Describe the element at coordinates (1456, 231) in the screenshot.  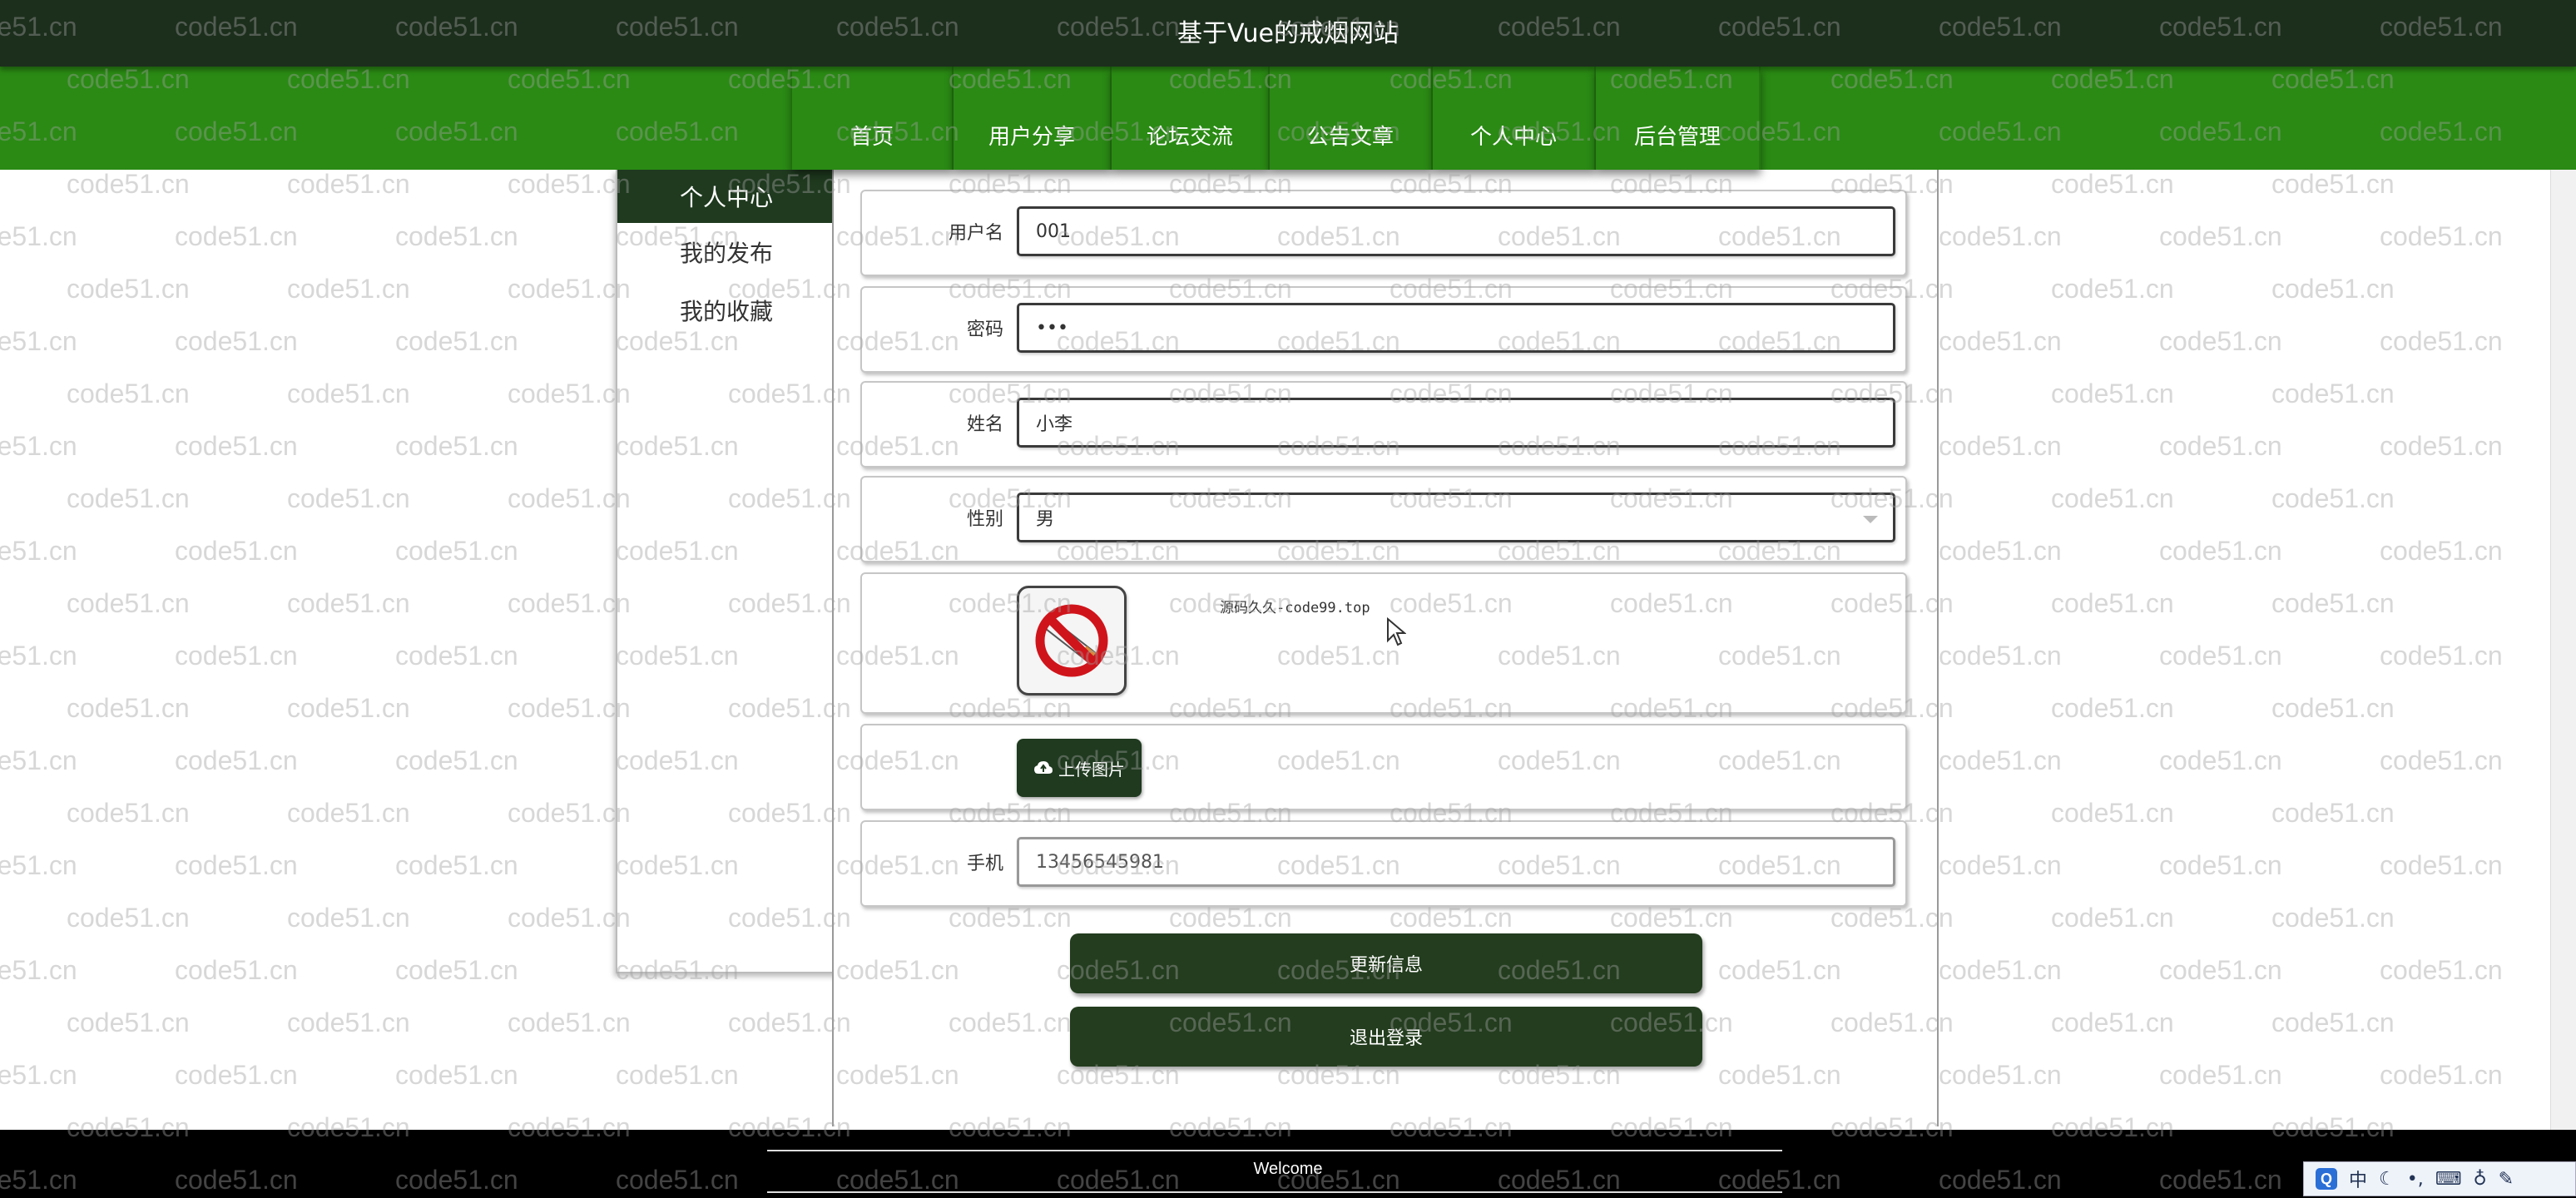
I see `username-input: 001` at that location.